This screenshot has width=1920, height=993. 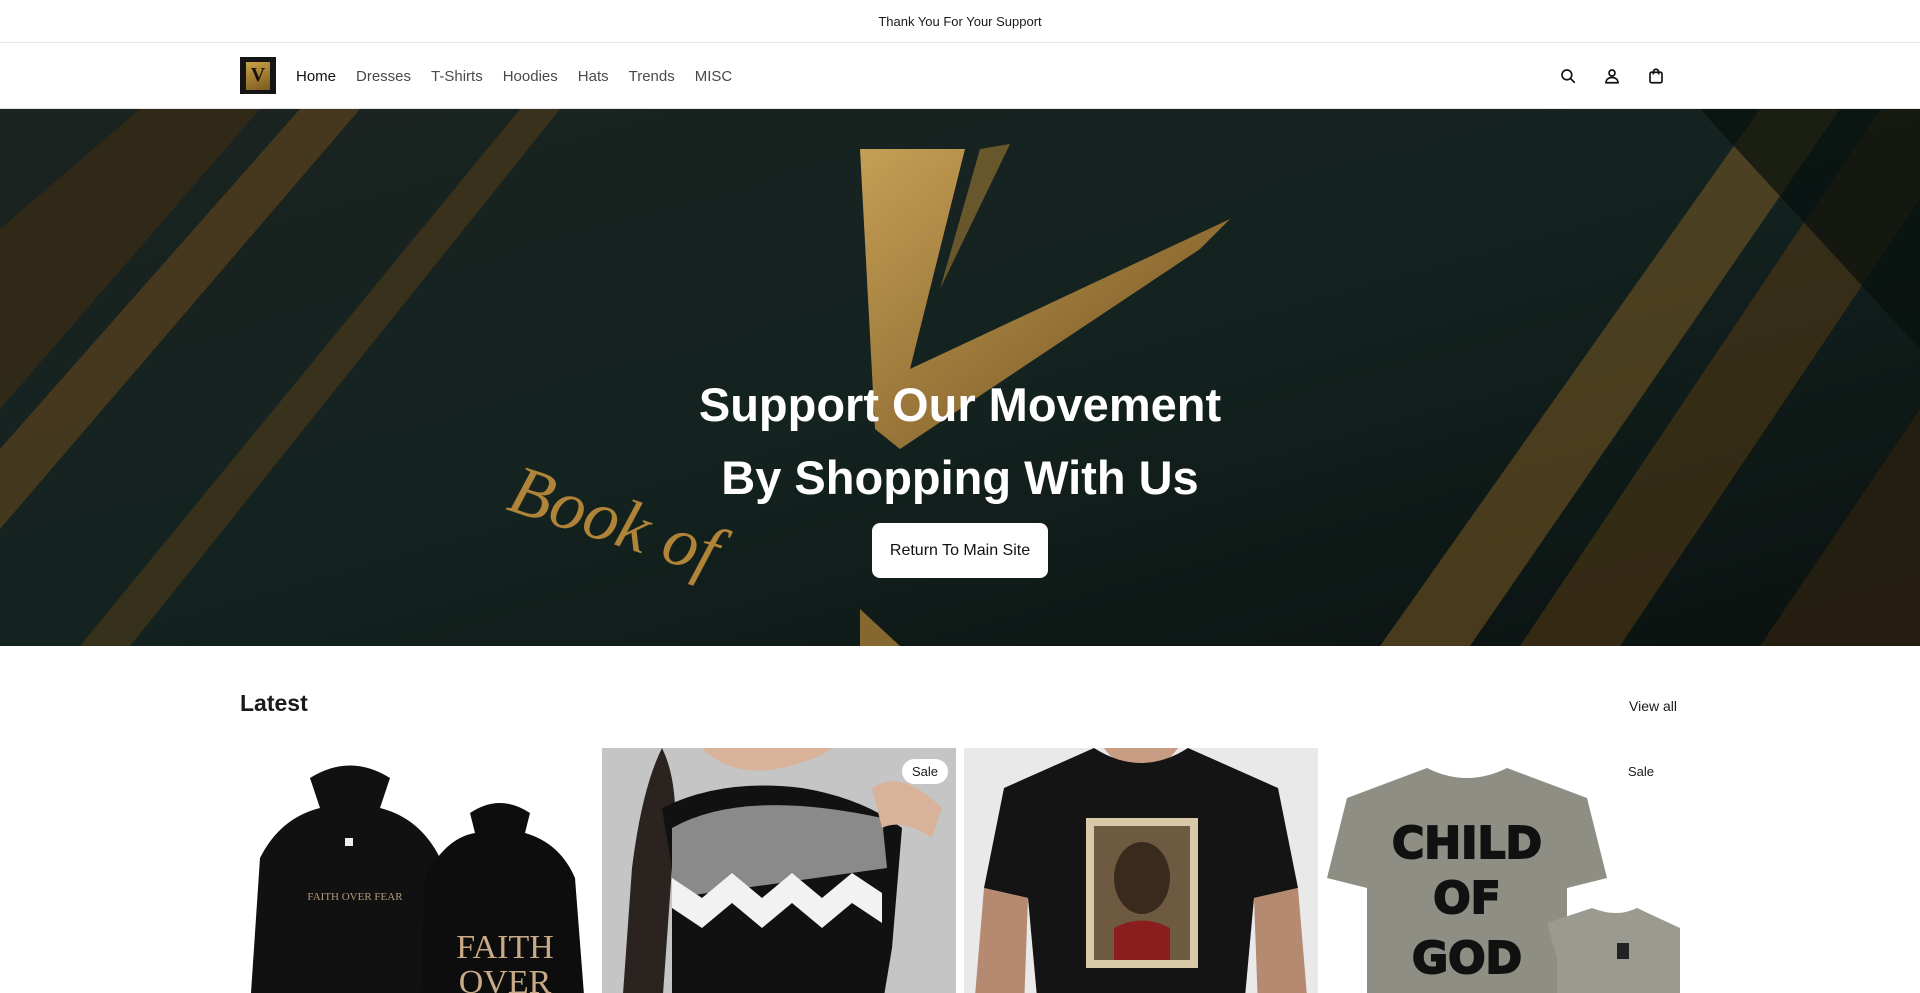 What do you see at coordinates (1467, 843) in the screenshot?
I see `tshirt-print-1: CHILD` at bounding box center [1467, 843].